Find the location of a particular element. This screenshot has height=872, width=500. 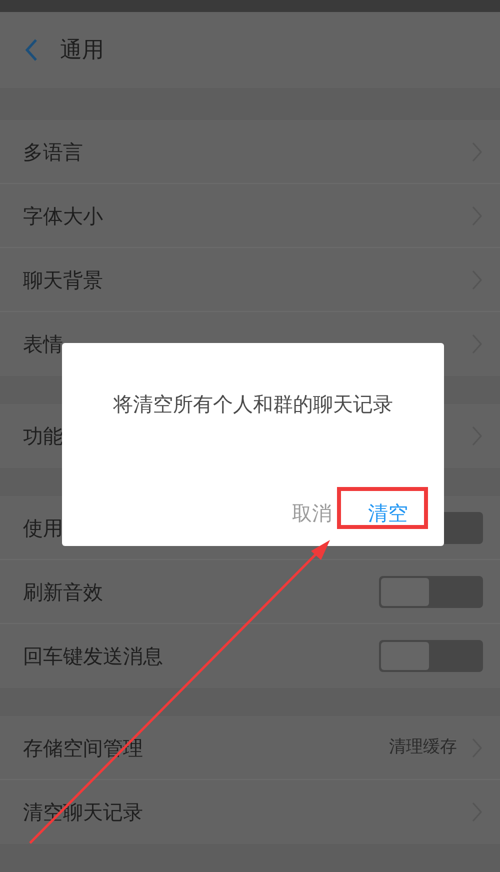

page-title: 通用 is located at coordinates (82, 50).